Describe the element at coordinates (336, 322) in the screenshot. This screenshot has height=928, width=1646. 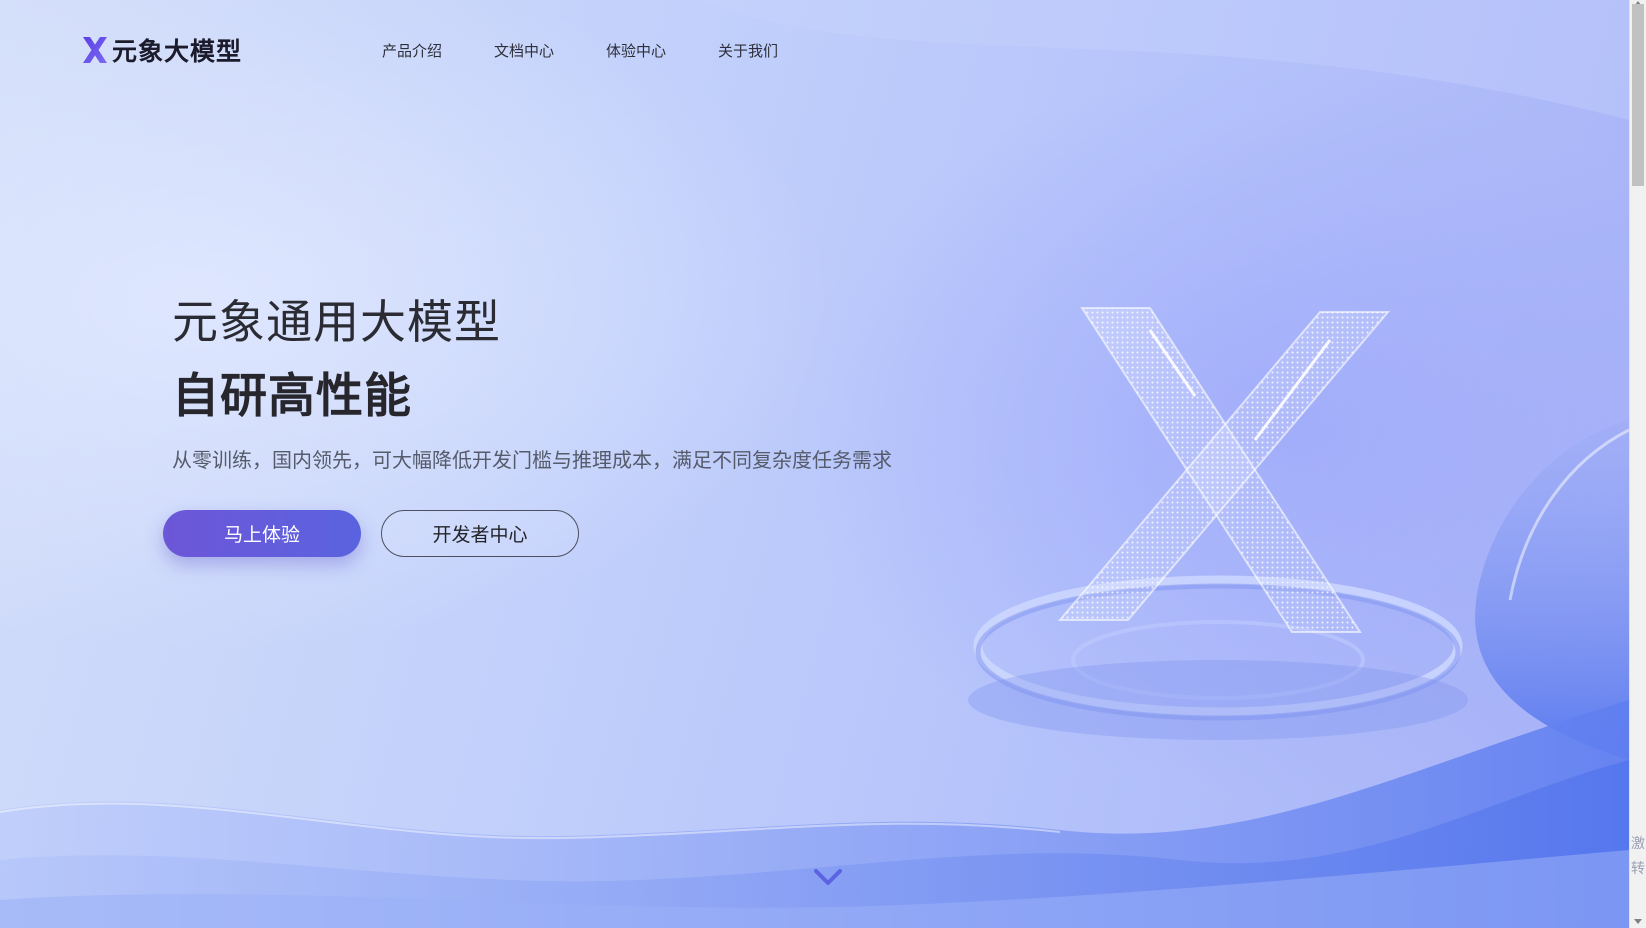
I see `hero-title: 元象通用大模型` at that location.